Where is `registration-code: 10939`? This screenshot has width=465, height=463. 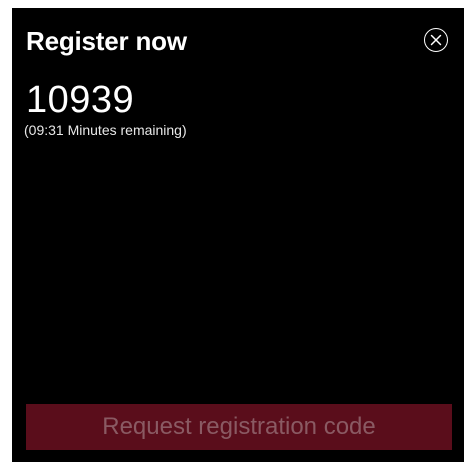 registration-code: 10939 is located at coordinates (80, 100).